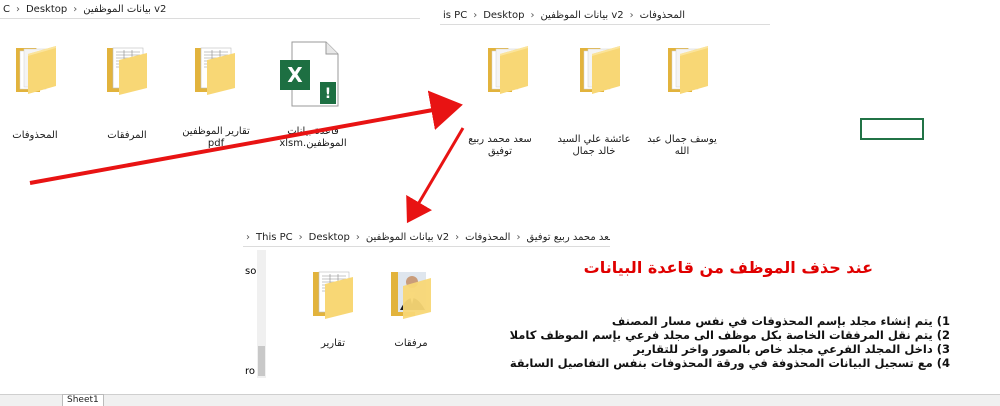 The width and height of the screenshot is (1000, 406). What do you see at coordinates (246, 137) in the screenshot?
I see `arrow-to-deleted-folder` at bounding box center [246, 137].